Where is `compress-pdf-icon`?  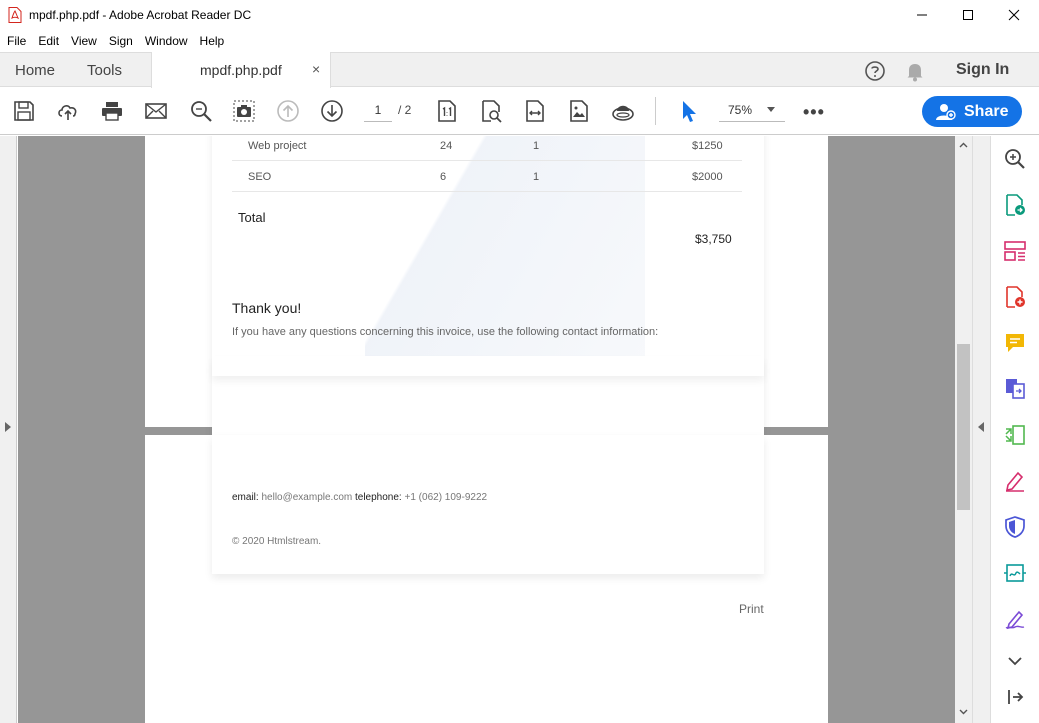 compress-pdf-icon is located at coordinates (1015, 435).